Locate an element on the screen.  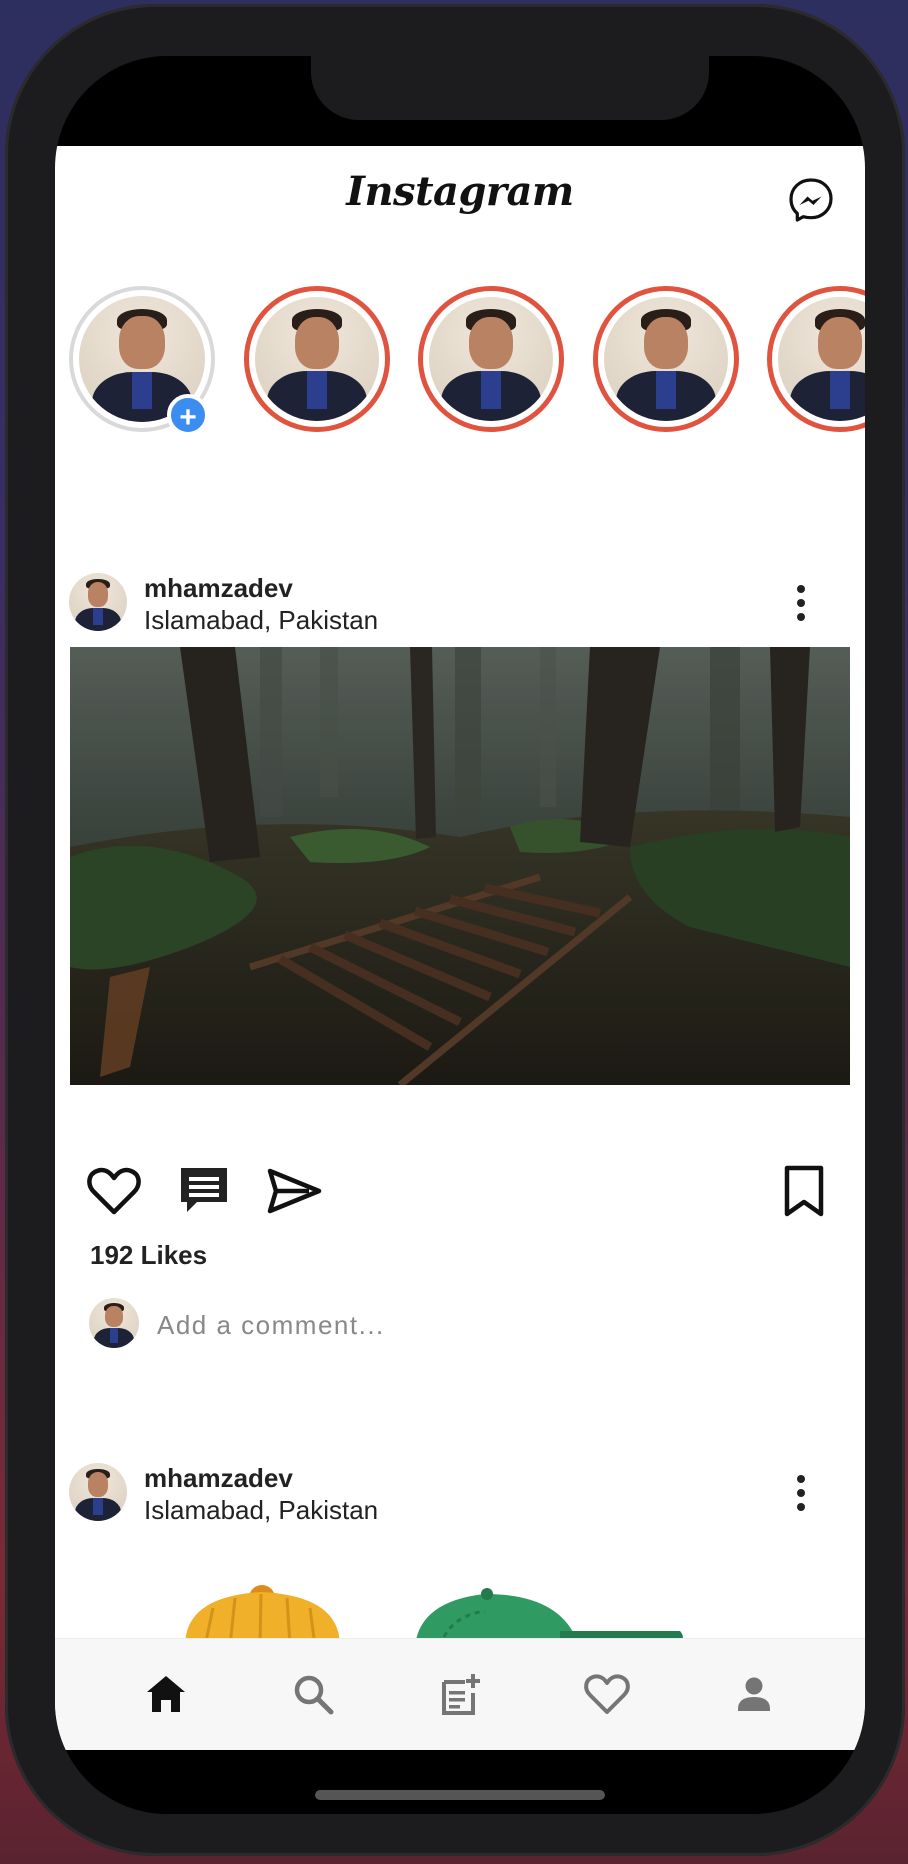
post-image is located at coordinates (460, 1566).